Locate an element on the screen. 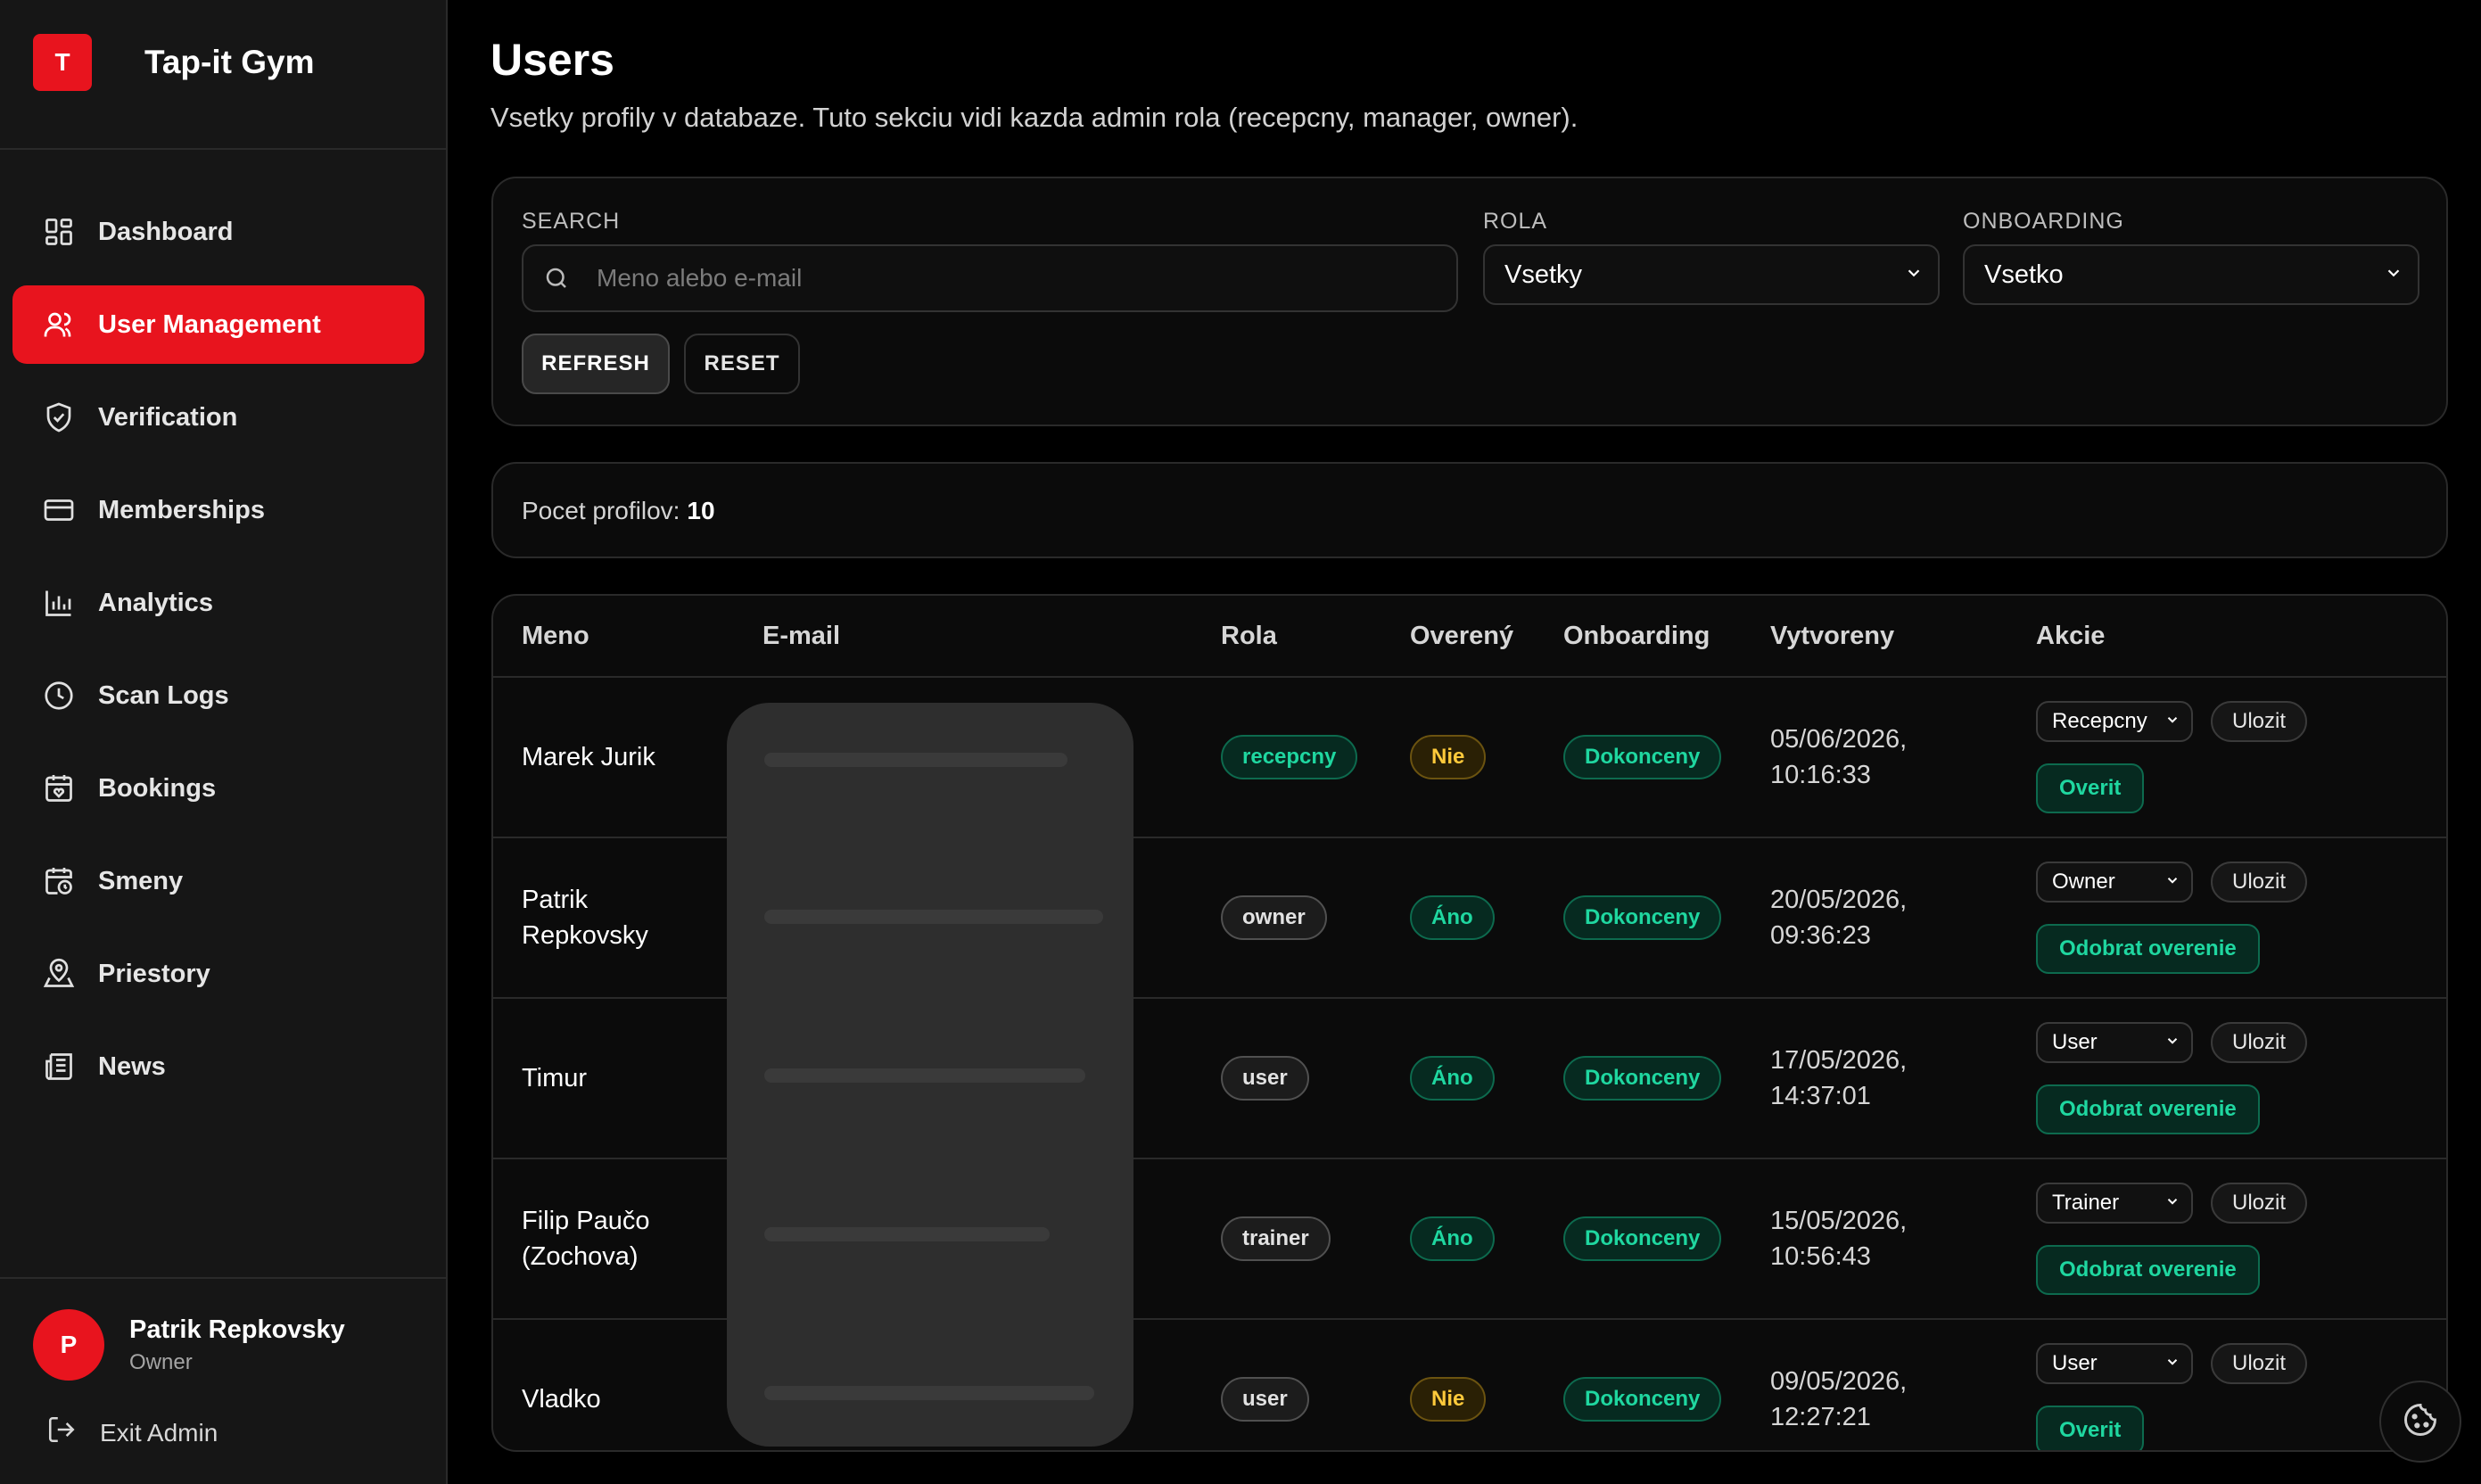 This screenshot has width=2481, height=1484. created-time: 10:56:43 is located at coordinates (1820, 1257).